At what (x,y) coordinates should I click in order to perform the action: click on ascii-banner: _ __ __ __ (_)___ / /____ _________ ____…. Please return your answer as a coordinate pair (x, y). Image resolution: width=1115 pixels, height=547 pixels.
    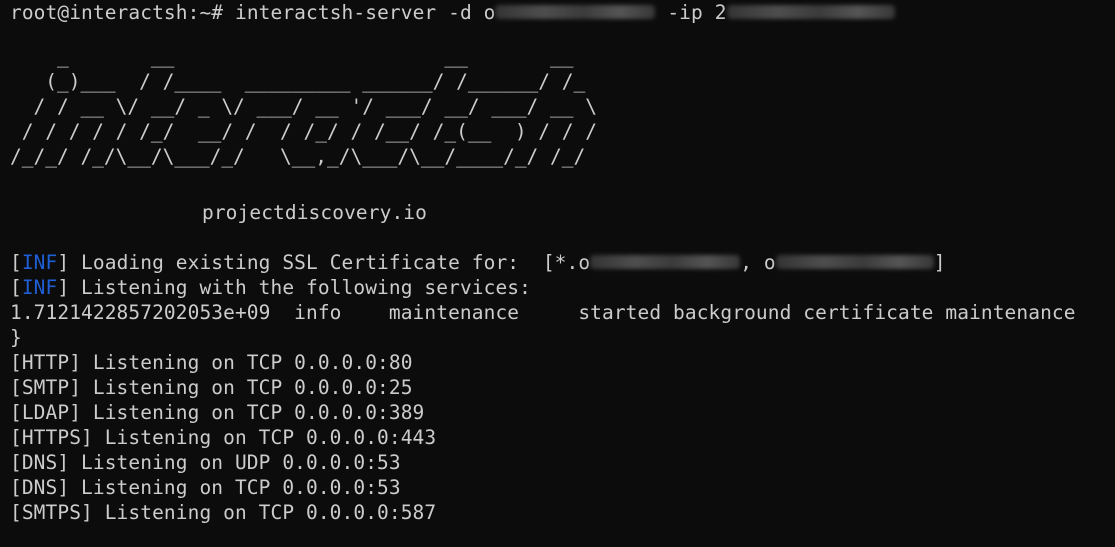
    Looking at the image, I should click on (303, 106).